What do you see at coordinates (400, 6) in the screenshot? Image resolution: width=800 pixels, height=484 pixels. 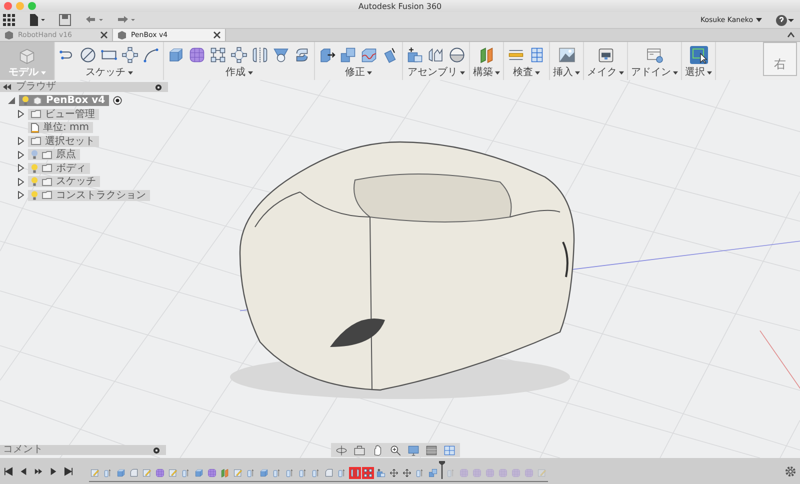 I see `window-title: Autodesk Fusion 360` at bounding box center [400, 6].